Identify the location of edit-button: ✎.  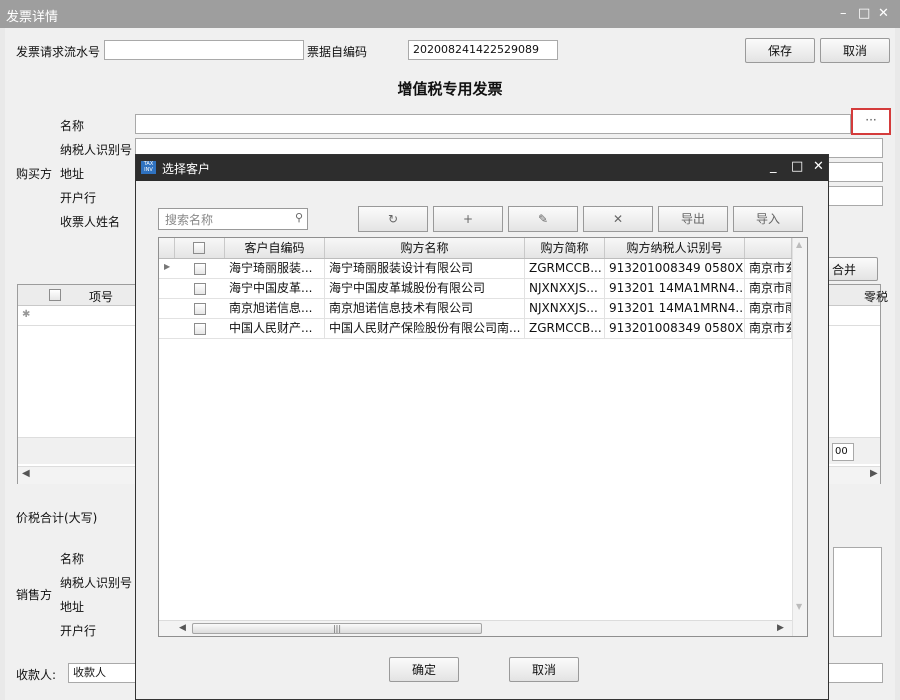
(543, 219).